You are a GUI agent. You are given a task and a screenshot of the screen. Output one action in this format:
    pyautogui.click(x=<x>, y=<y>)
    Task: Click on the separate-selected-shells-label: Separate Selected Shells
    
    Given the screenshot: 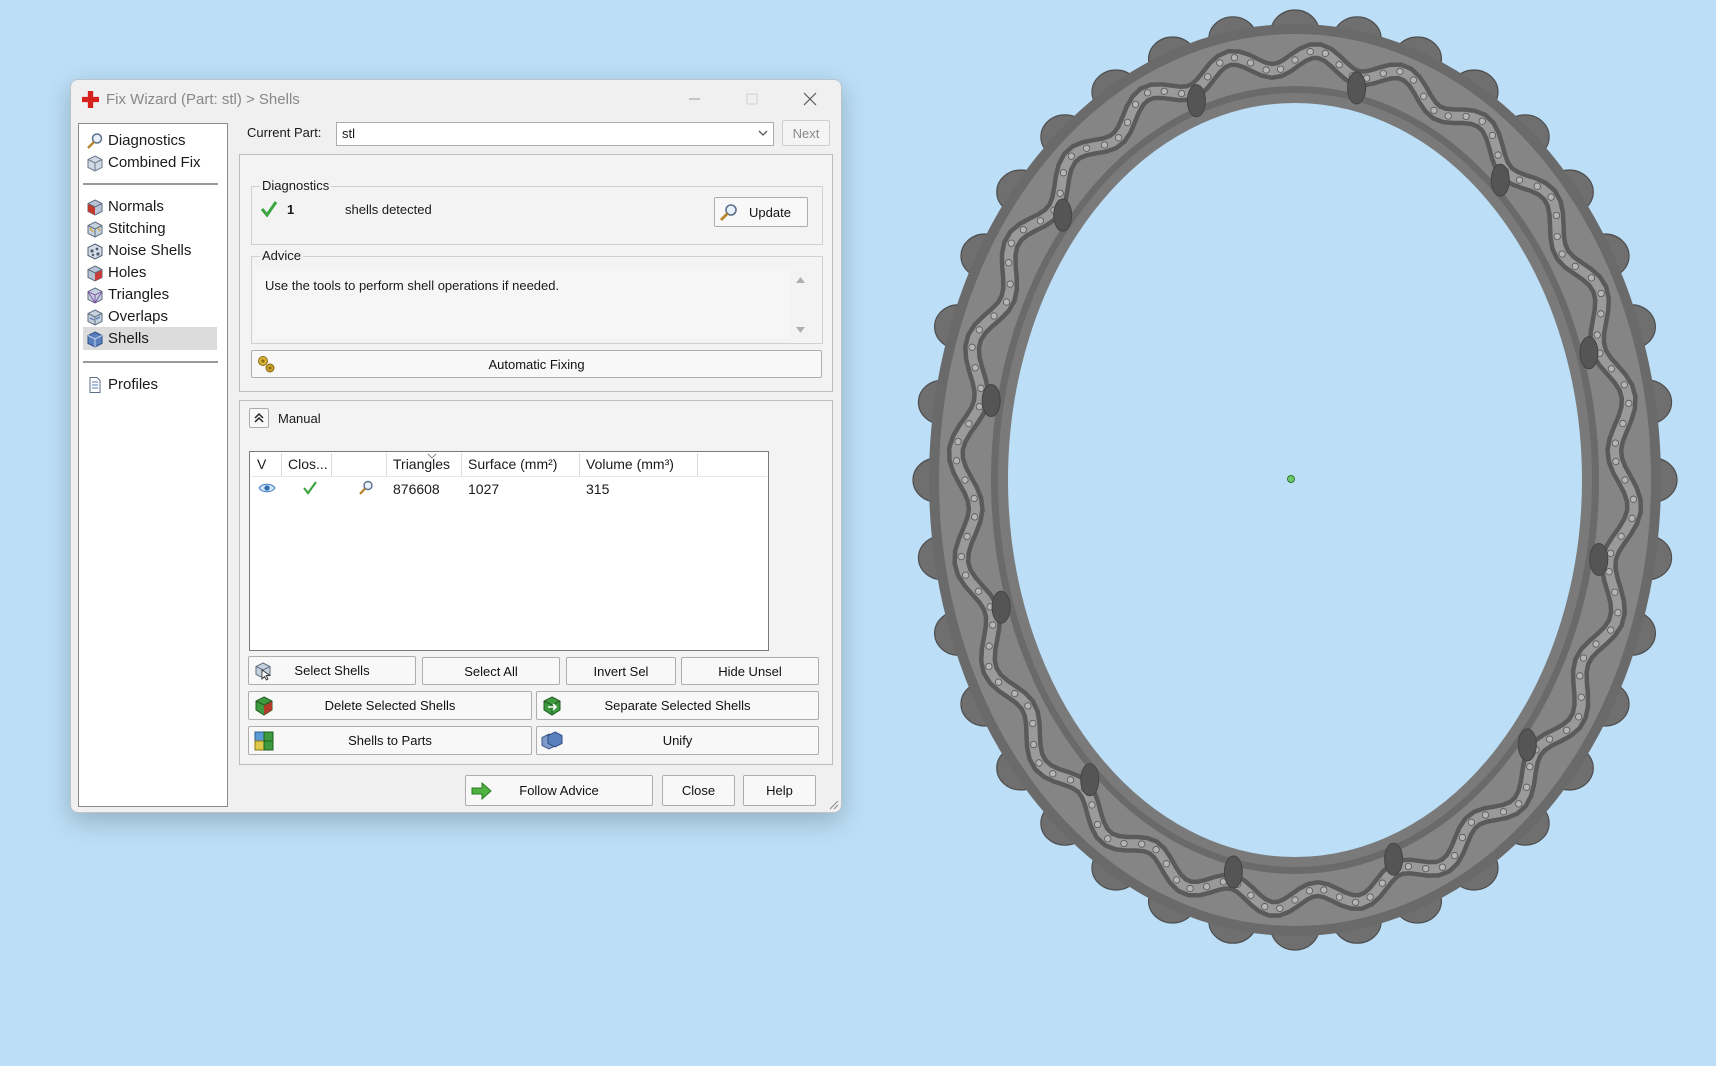 What is the action you would take?
    pyautogui.click(x=677, y=705)
    